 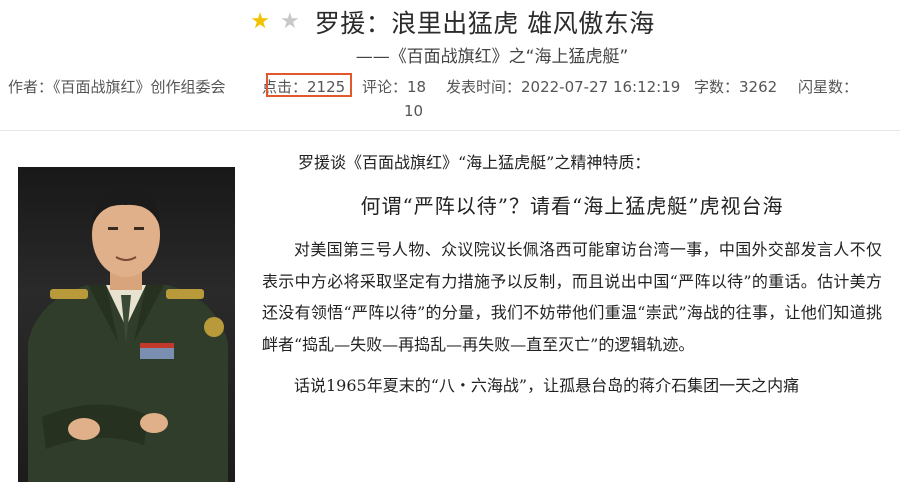 What do you see at coordinates (309, 85) in the screenshot?
I see `click-count-highlight` at bounding box center [309, 85].